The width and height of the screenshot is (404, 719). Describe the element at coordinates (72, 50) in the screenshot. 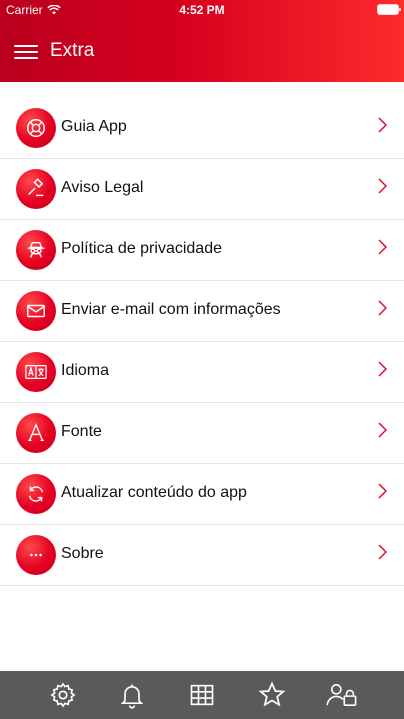

I see `page-title: Extra` at that location.